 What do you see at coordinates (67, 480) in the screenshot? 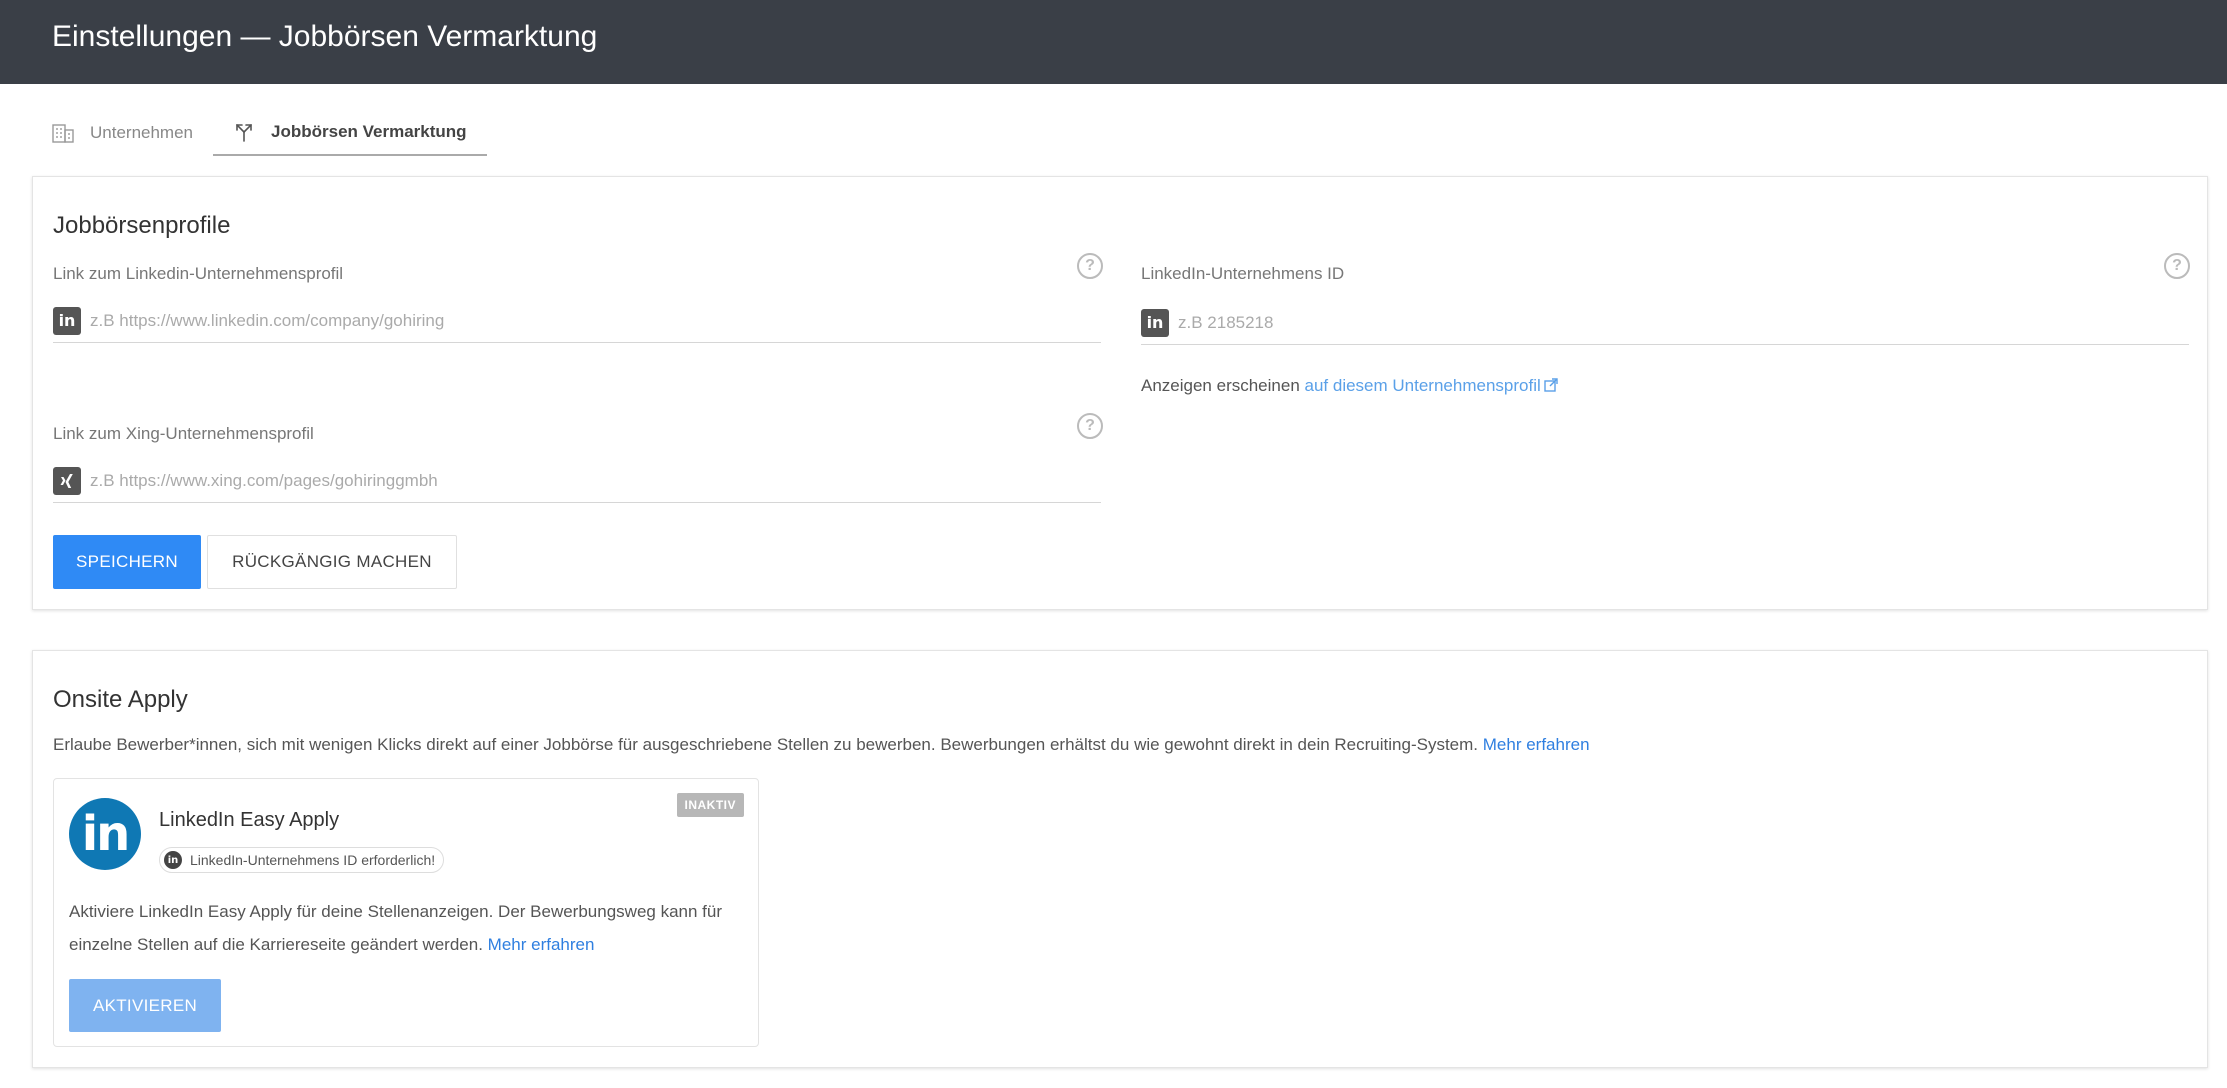
I see `xing-icon` at bounding box center [67, 480].